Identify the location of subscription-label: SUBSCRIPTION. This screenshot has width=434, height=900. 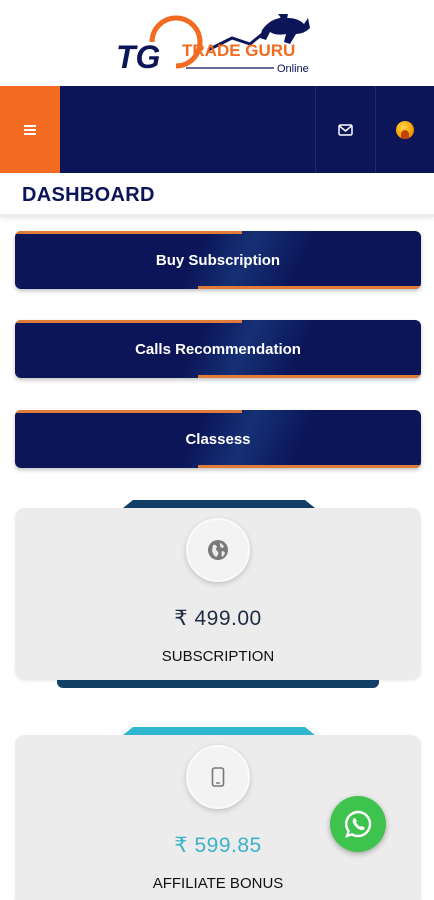
(218, 656).